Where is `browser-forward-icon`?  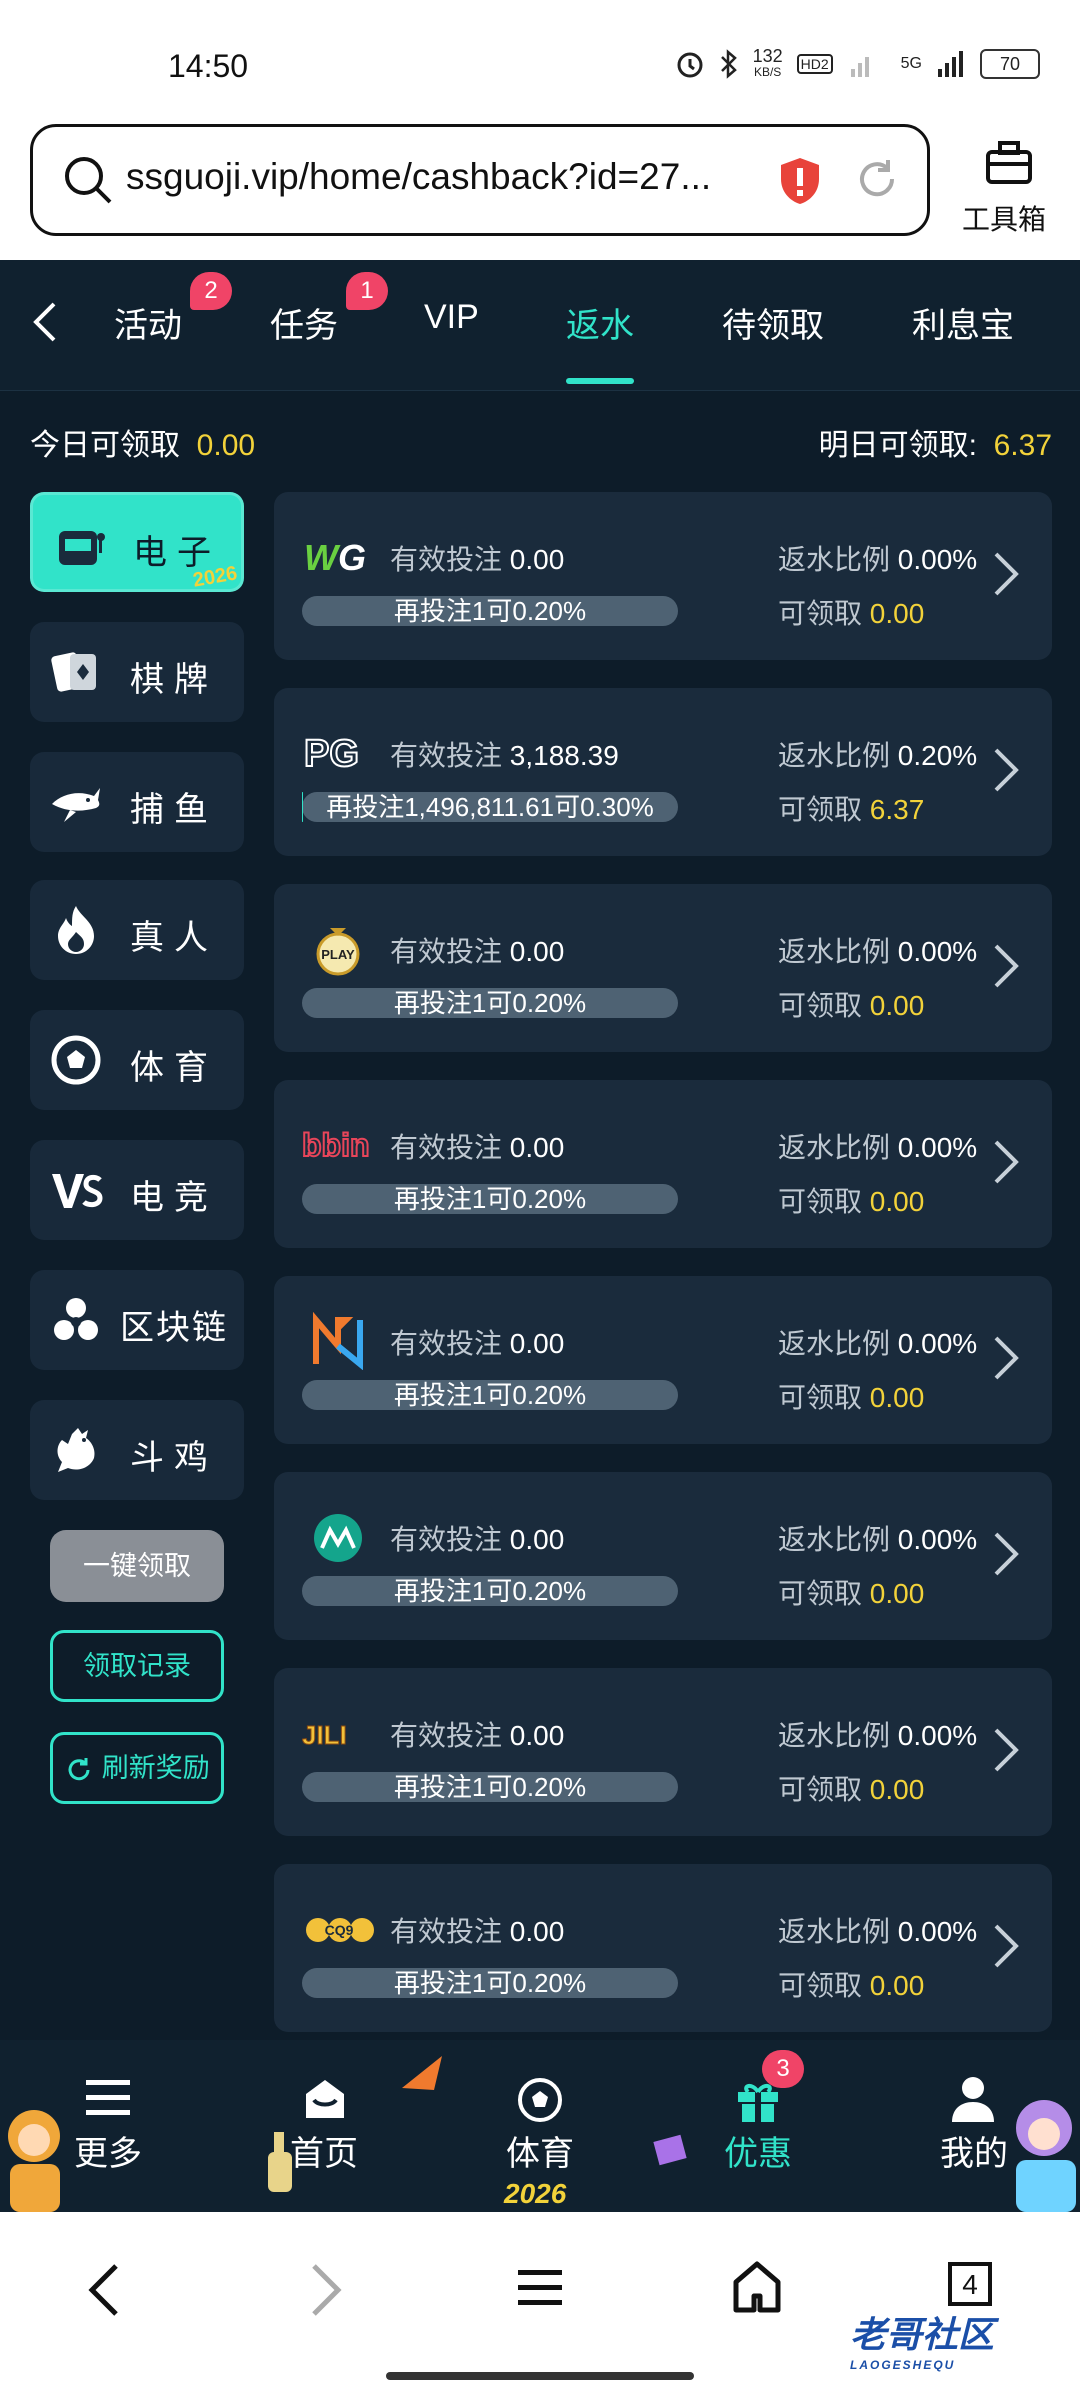 browser-forward-icon is located at coordinates (326, 2290).